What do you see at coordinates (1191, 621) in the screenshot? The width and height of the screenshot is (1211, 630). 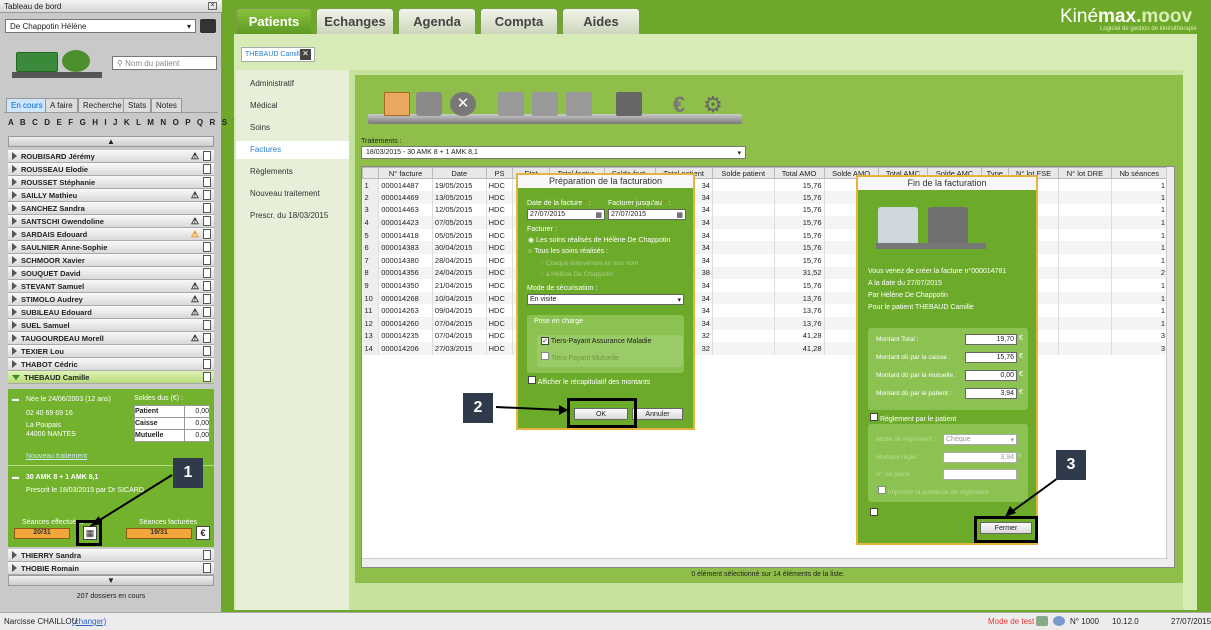 I see `current-date: 27/07/2015` at bounding box center [1191, 621].